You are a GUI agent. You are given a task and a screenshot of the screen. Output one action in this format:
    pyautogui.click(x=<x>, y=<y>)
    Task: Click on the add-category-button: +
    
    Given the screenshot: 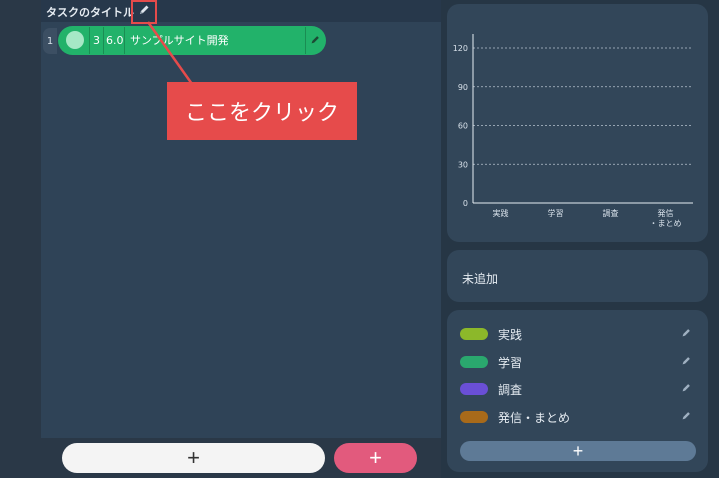 What is the action you would take?
    pyautogui.click(x=578, y=451)
    